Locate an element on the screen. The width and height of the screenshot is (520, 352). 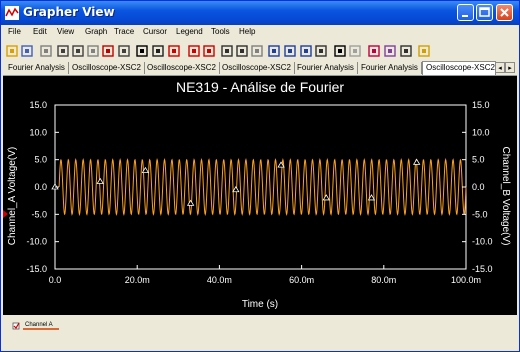
tab-fourier-analysis-3: Fourier Analysis is located at coordinates (390, 68).